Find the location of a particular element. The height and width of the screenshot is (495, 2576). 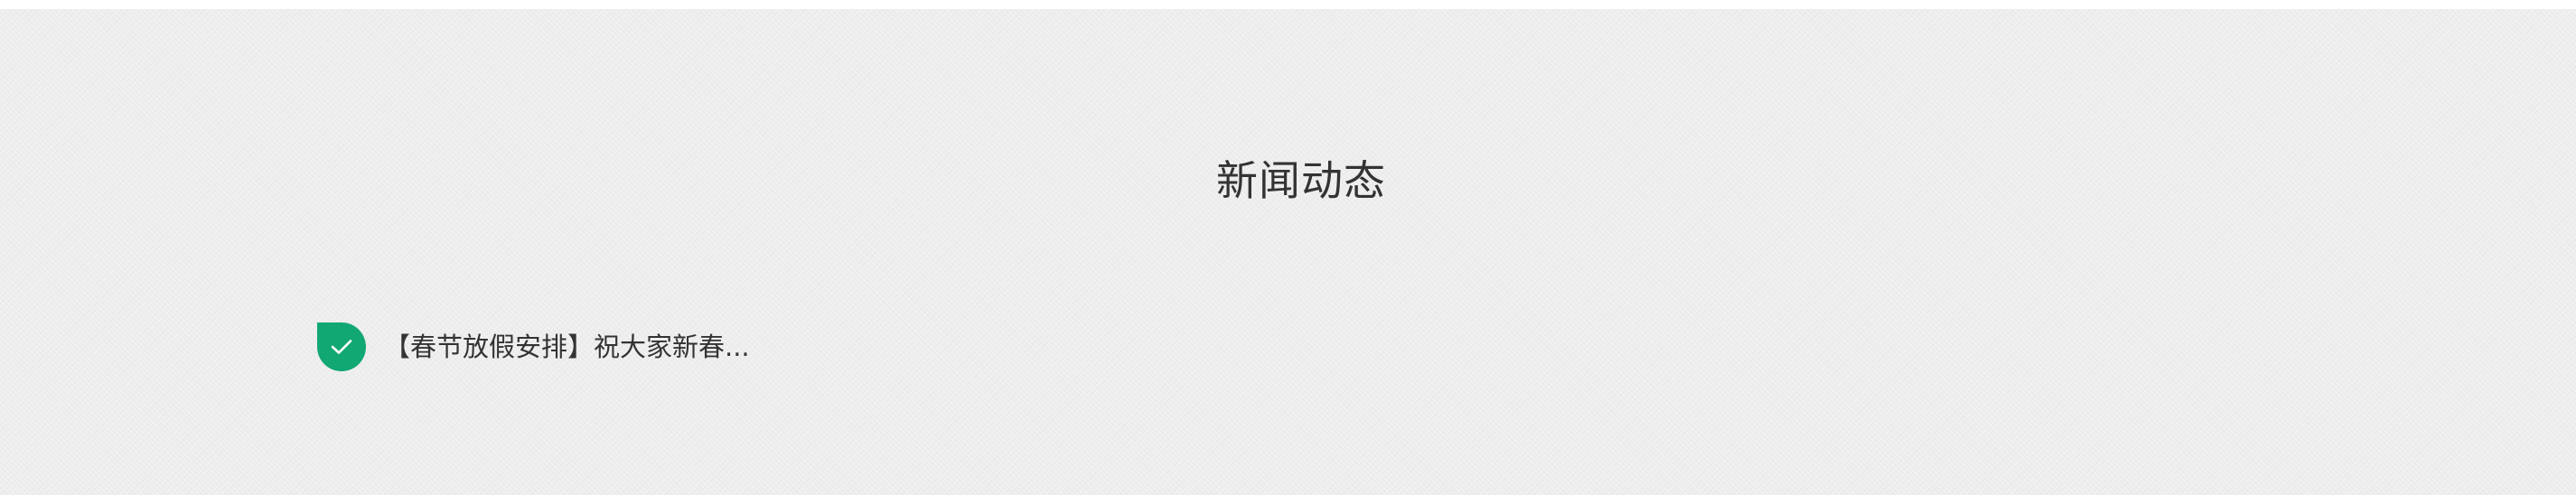

checkmark-icon is located at coordinates (341, 347).